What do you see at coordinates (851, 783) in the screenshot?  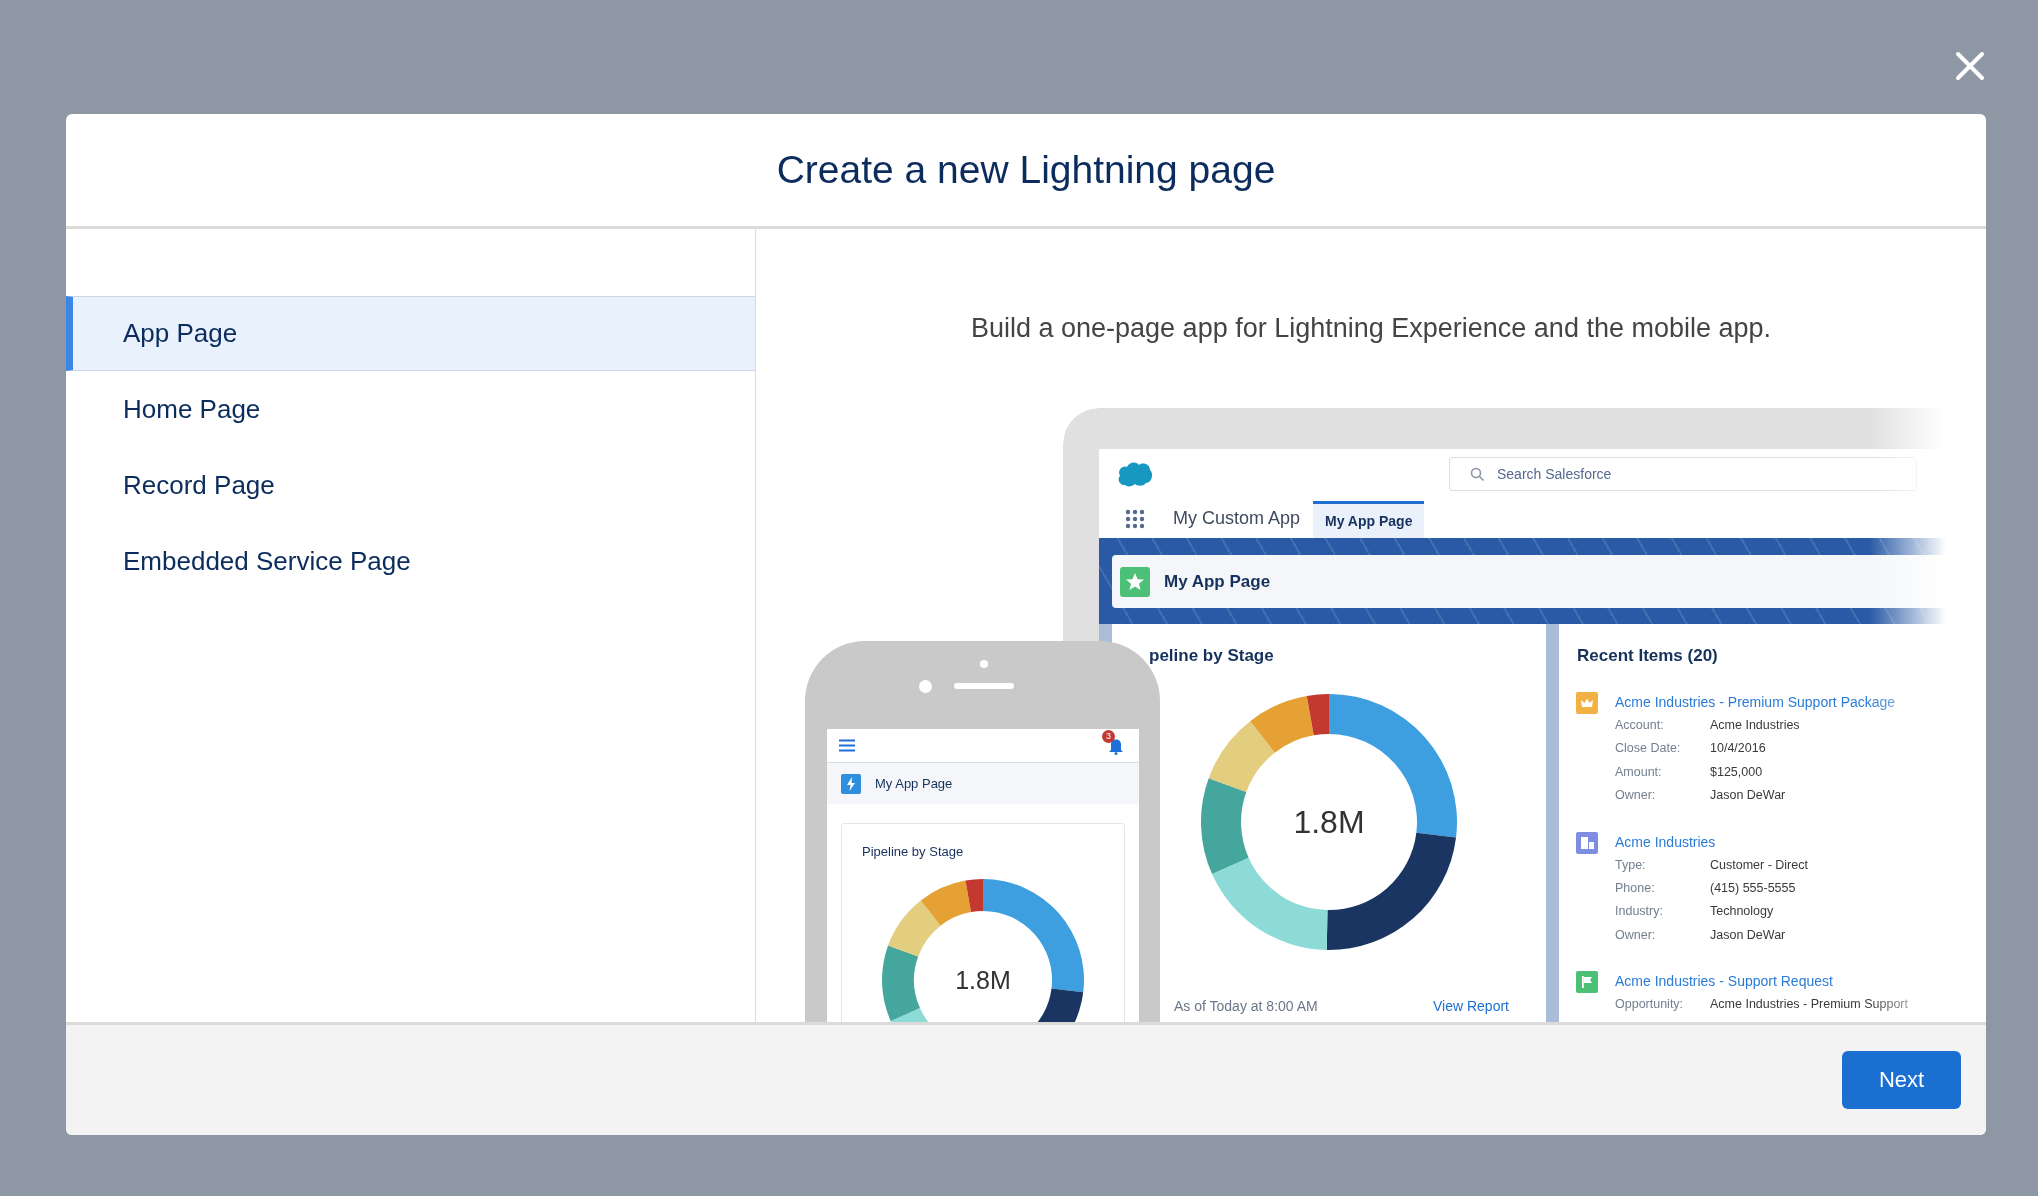 I see `lightning-icon` at bounding box center [851, 783].